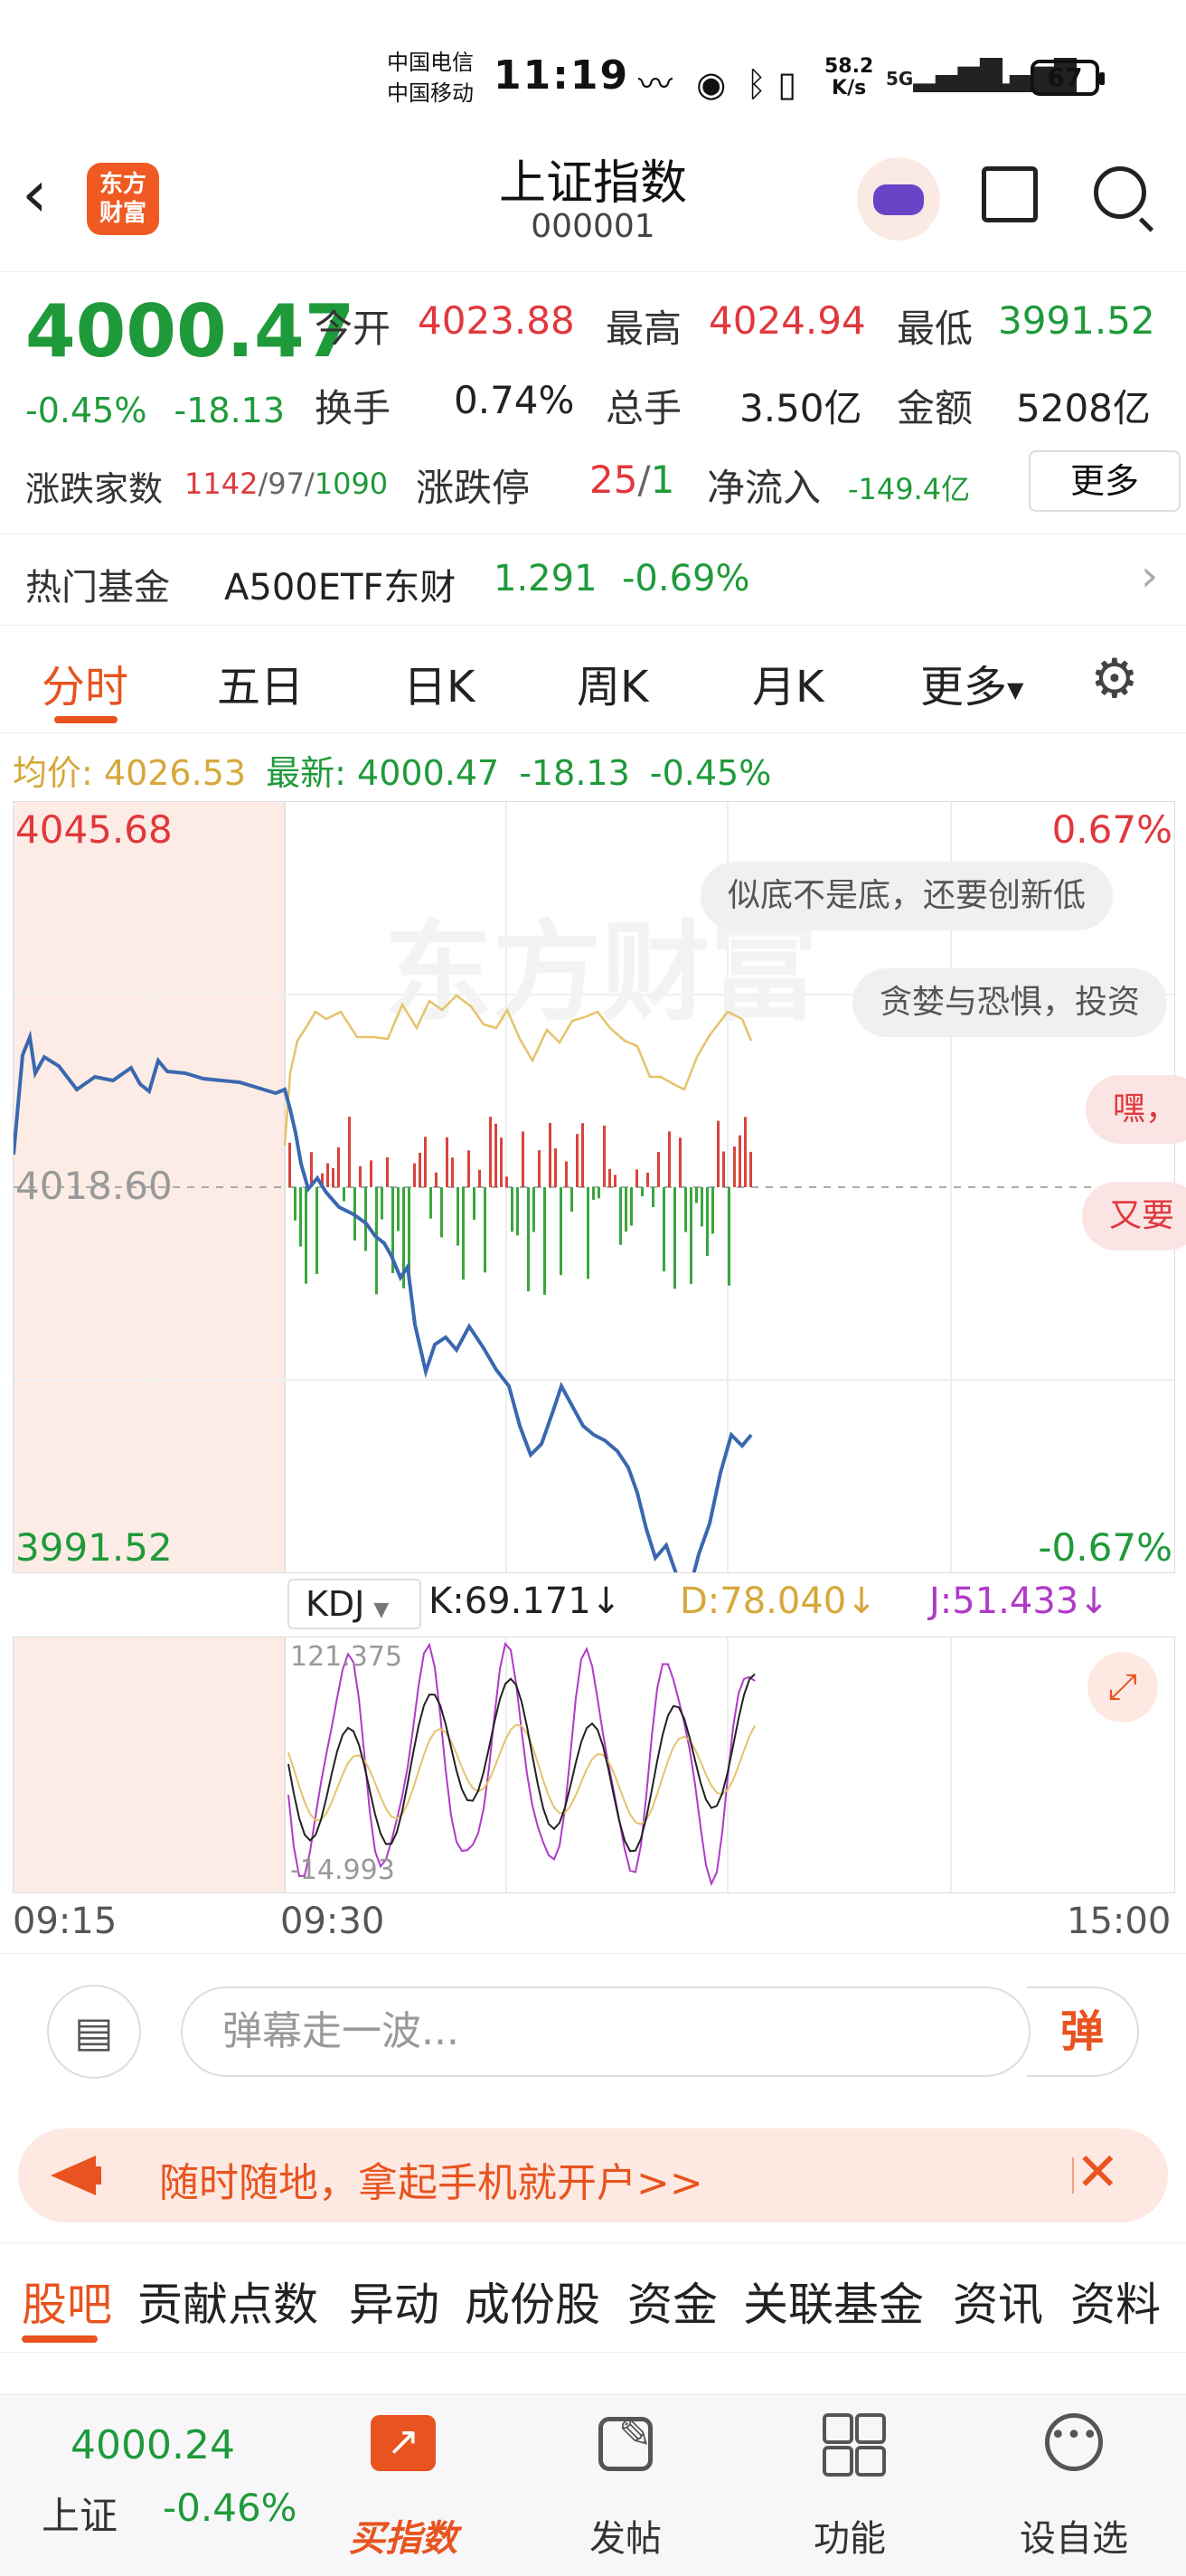 The height and width of the screenshot is (2576, 1186). I want to click on tab-monthly-k: 月K, so click(788, 682).